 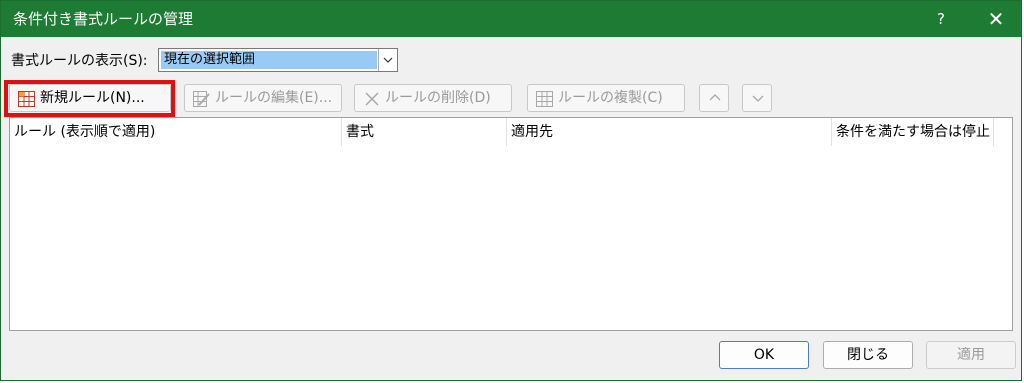 I want to click on duplicate-table-icon, so click(x=544, y=98).